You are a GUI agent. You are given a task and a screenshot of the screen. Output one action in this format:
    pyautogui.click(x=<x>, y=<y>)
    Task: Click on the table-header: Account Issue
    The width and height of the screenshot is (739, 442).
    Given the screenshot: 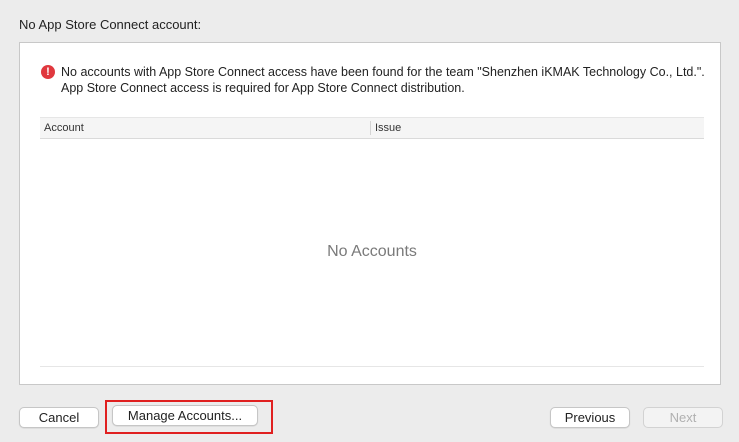 What is the action you would take?
    pyautogui.click(x=372, y=128)
    